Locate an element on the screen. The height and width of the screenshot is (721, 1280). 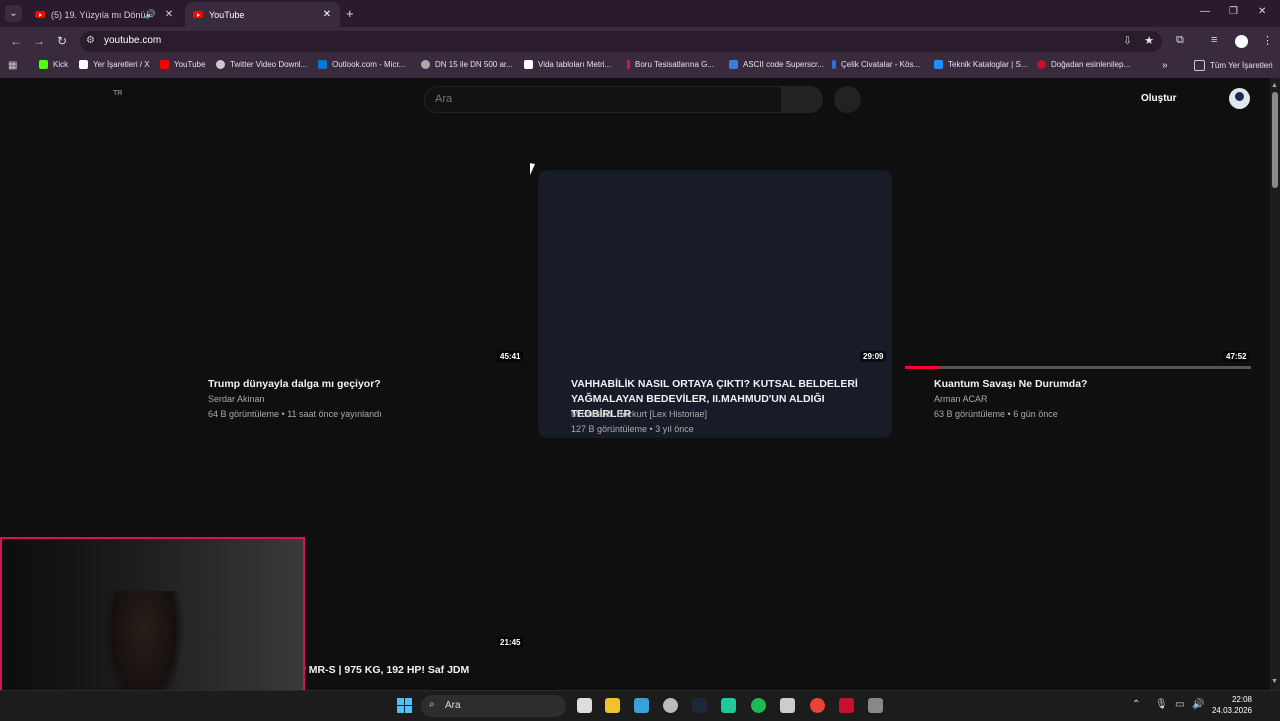
back-icon: ← is located at coordinates (16, 41).